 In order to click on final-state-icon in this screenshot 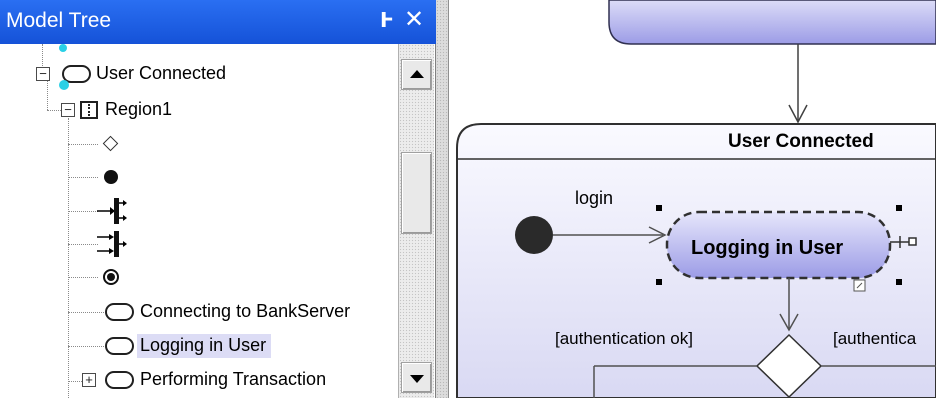, I will do `click(111, 277)`.